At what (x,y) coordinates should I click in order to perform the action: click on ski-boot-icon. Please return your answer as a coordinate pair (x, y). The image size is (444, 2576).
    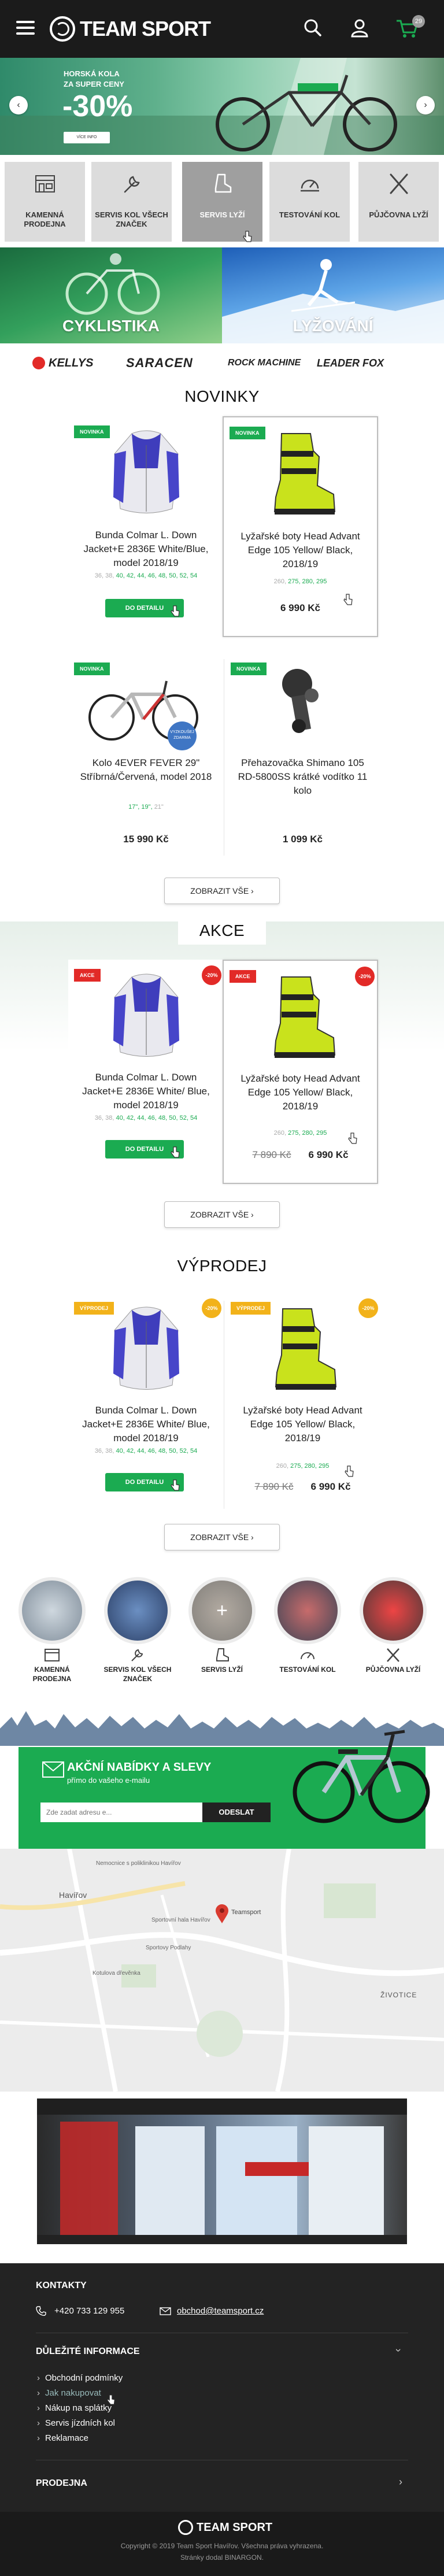
    Looking at the image, I should click on (223, 1654).